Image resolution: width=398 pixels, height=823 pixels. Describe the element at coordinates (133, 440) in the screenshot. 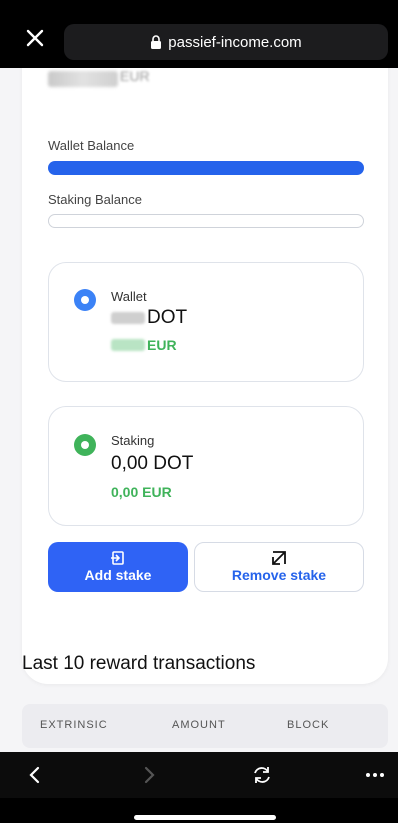

I see `staking-title: Staking` at that location.